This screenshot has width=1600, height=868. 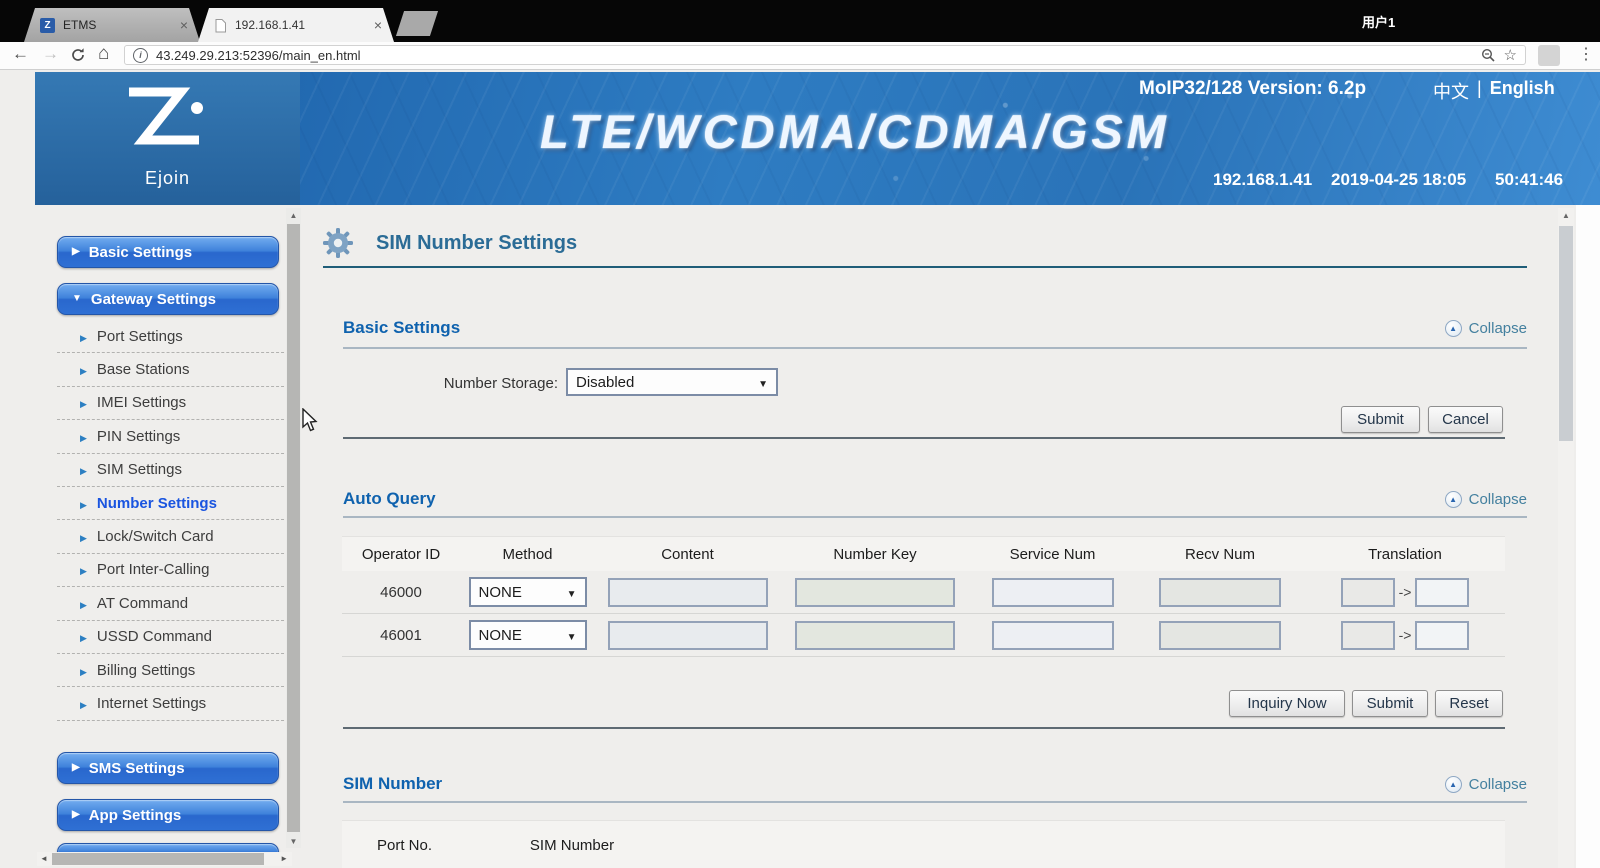 What do you see at coordinates (78, 55) in the screenshot?
I see `reload-icon` at bounding box center [78, 55].